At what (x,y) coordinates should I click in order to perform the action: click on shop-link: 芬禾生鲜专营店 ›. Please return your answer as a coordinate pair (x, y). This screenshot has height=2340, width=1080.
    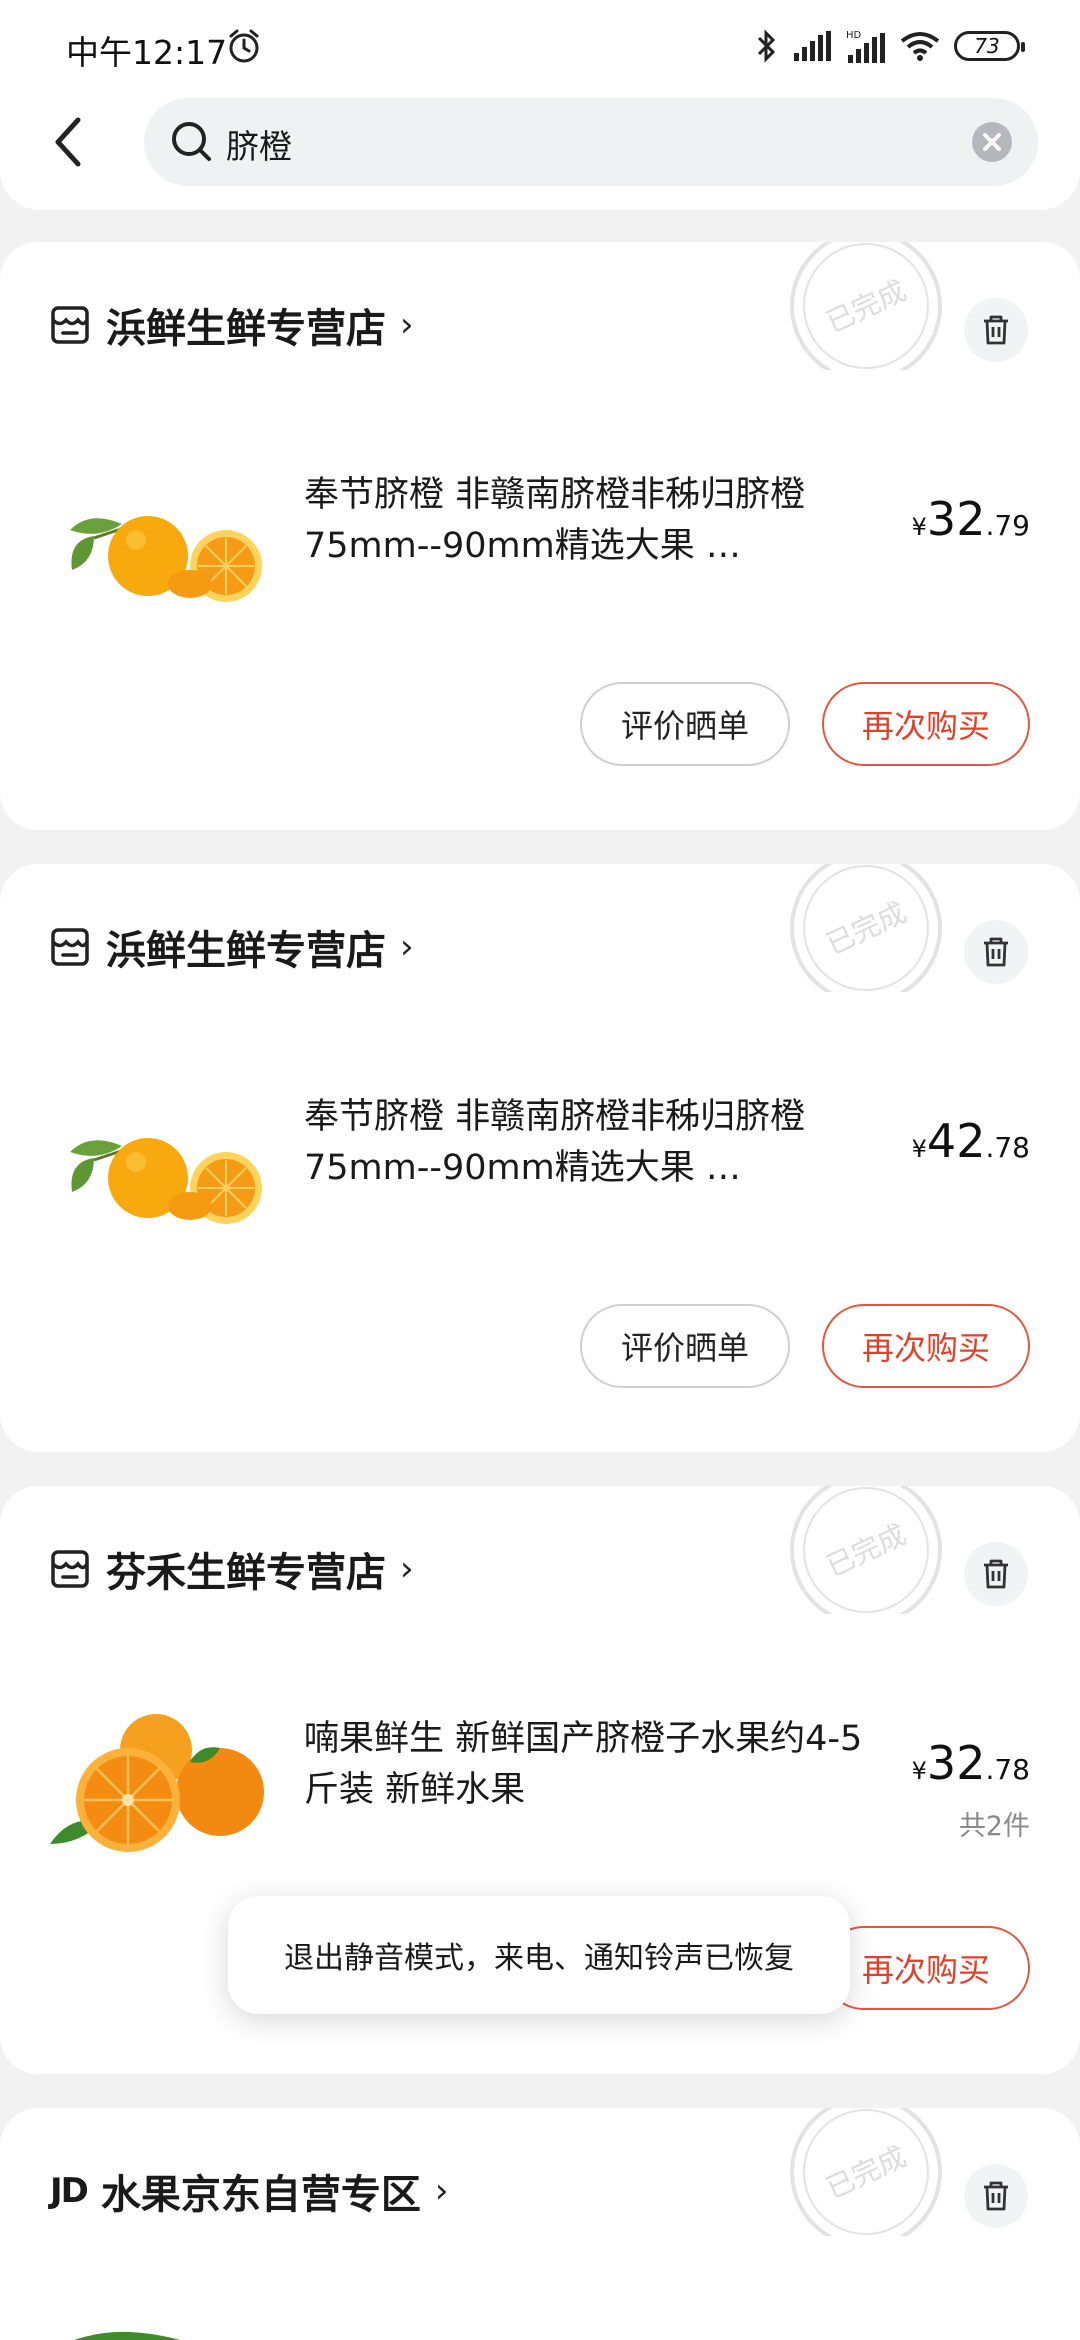
    Looking at the image, I should click on (232, 1569).